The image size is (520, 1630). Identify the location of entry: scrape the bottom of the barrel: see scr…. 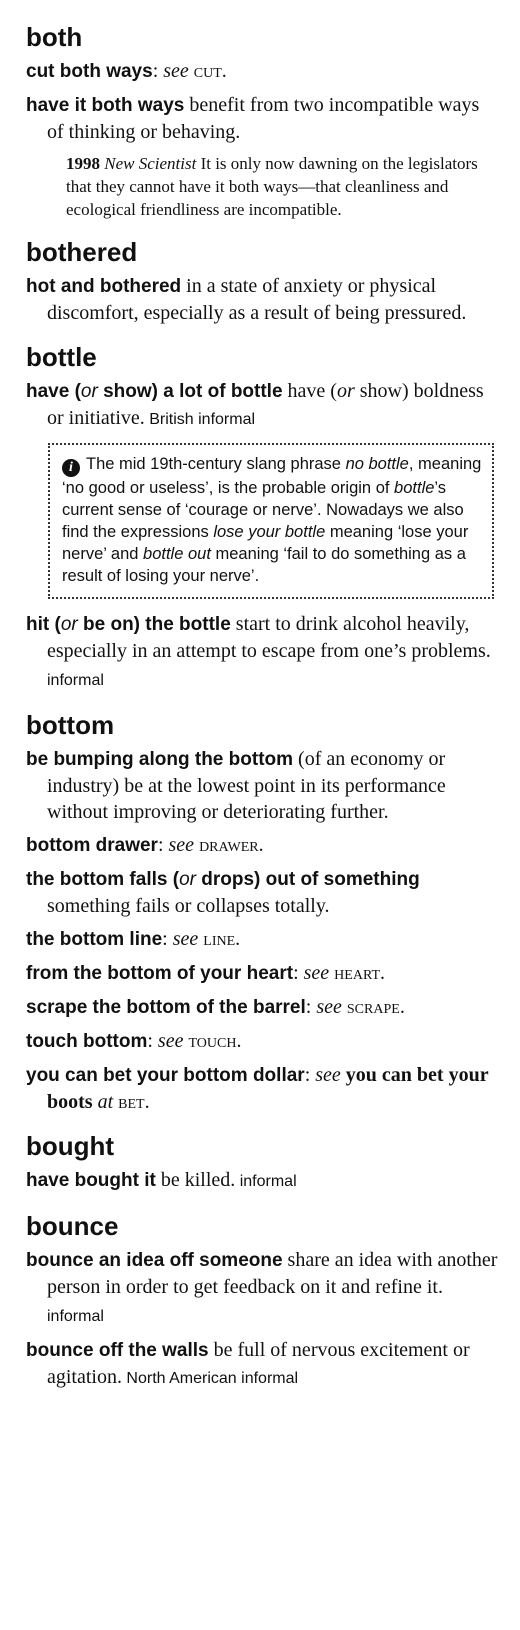
(215, 1007).